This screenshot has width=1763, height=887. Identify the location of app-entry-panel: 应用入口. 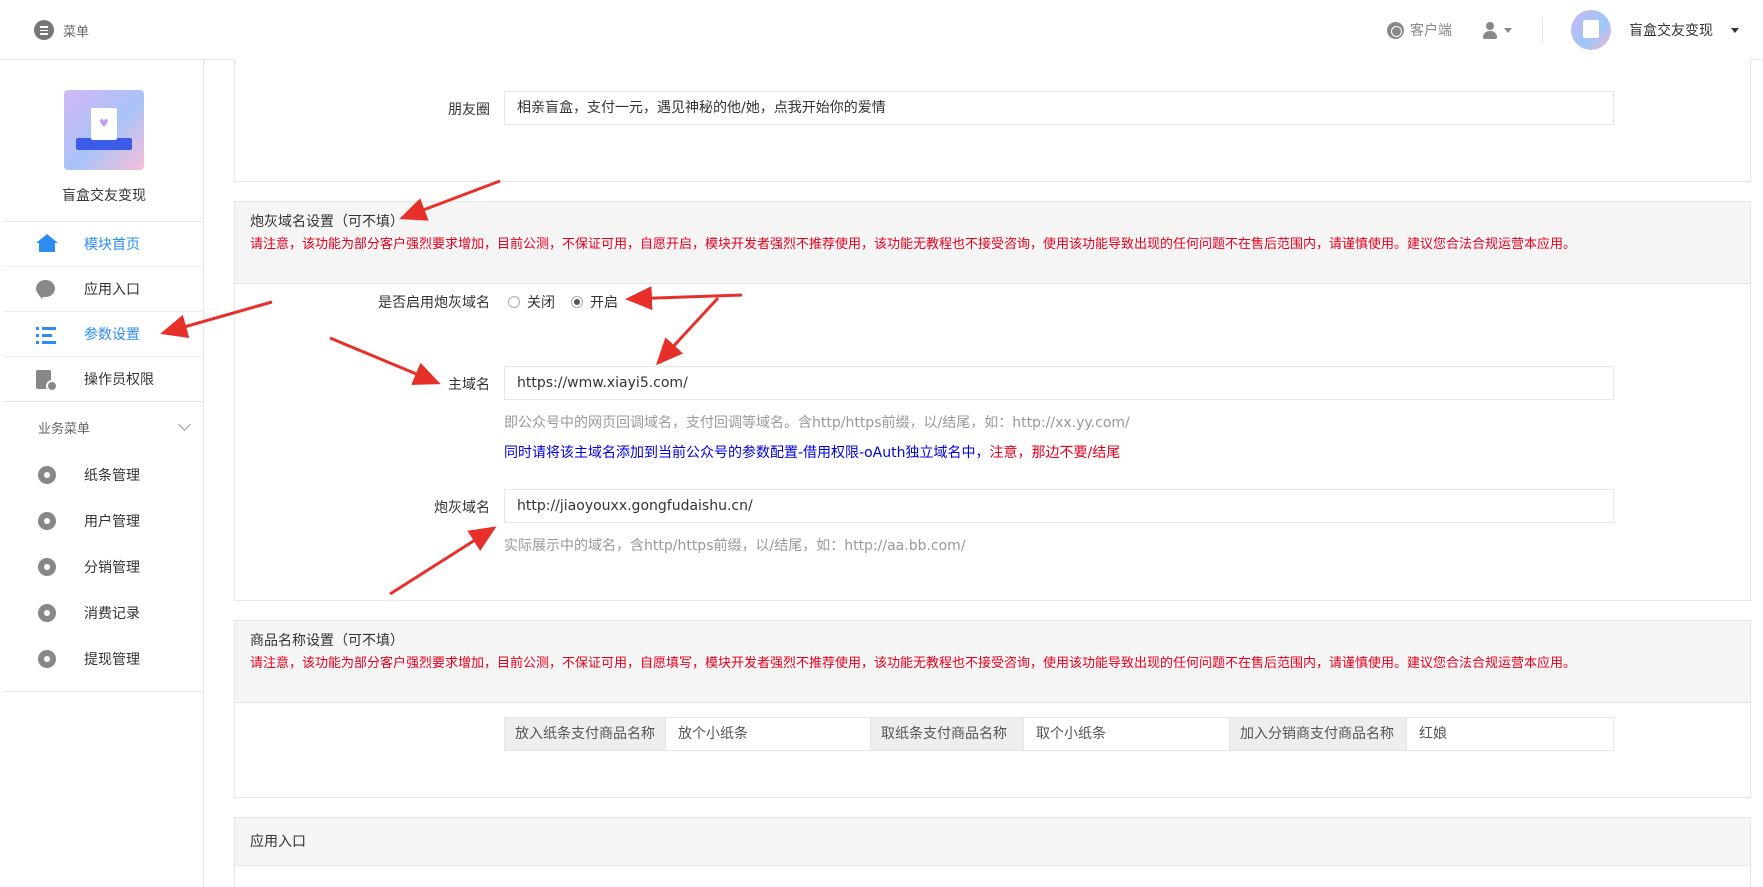
(992, 852).